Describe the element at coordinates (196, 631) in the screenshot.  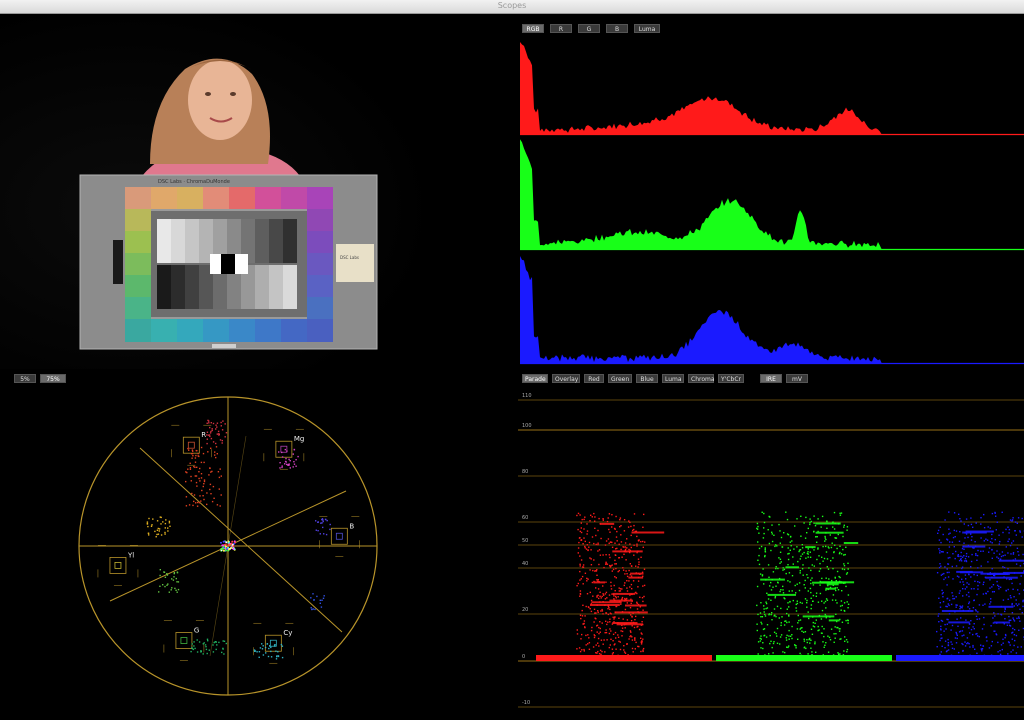
I see `vectorscope-target-label-g: G` at that location.